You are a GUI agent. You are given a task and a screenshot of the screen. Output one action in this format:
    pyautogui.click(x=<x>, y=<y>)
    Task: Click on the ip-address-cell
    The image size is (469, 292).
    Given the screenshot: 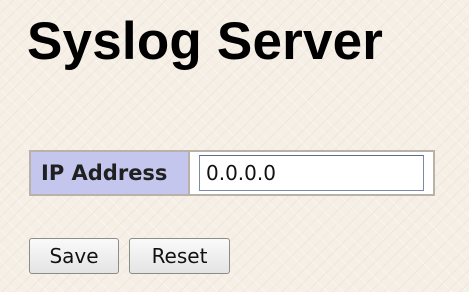 What is the action you would take?
    pyautogui.click(x=311, y=173)
    